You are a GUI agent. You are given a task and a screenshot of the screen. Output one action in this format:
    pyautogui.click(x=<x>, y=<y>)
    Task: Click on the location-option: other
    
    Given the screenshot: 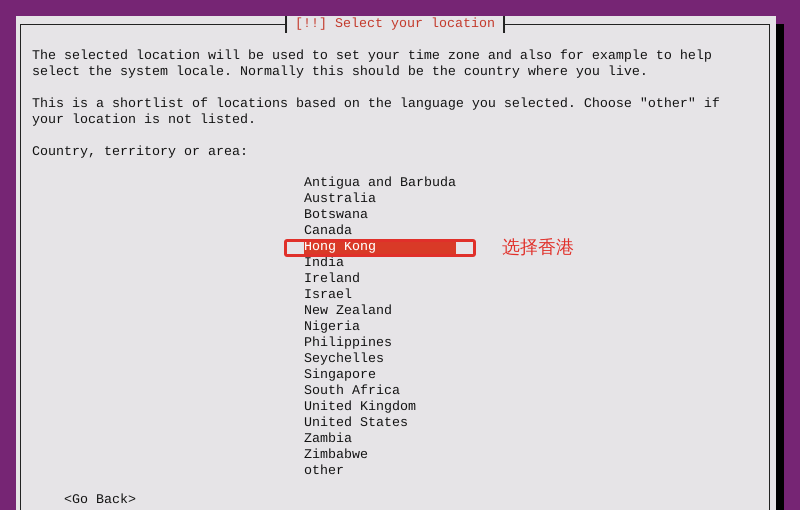 What is the action you would take?
    pyautogui.click(x=380, y=472)
    